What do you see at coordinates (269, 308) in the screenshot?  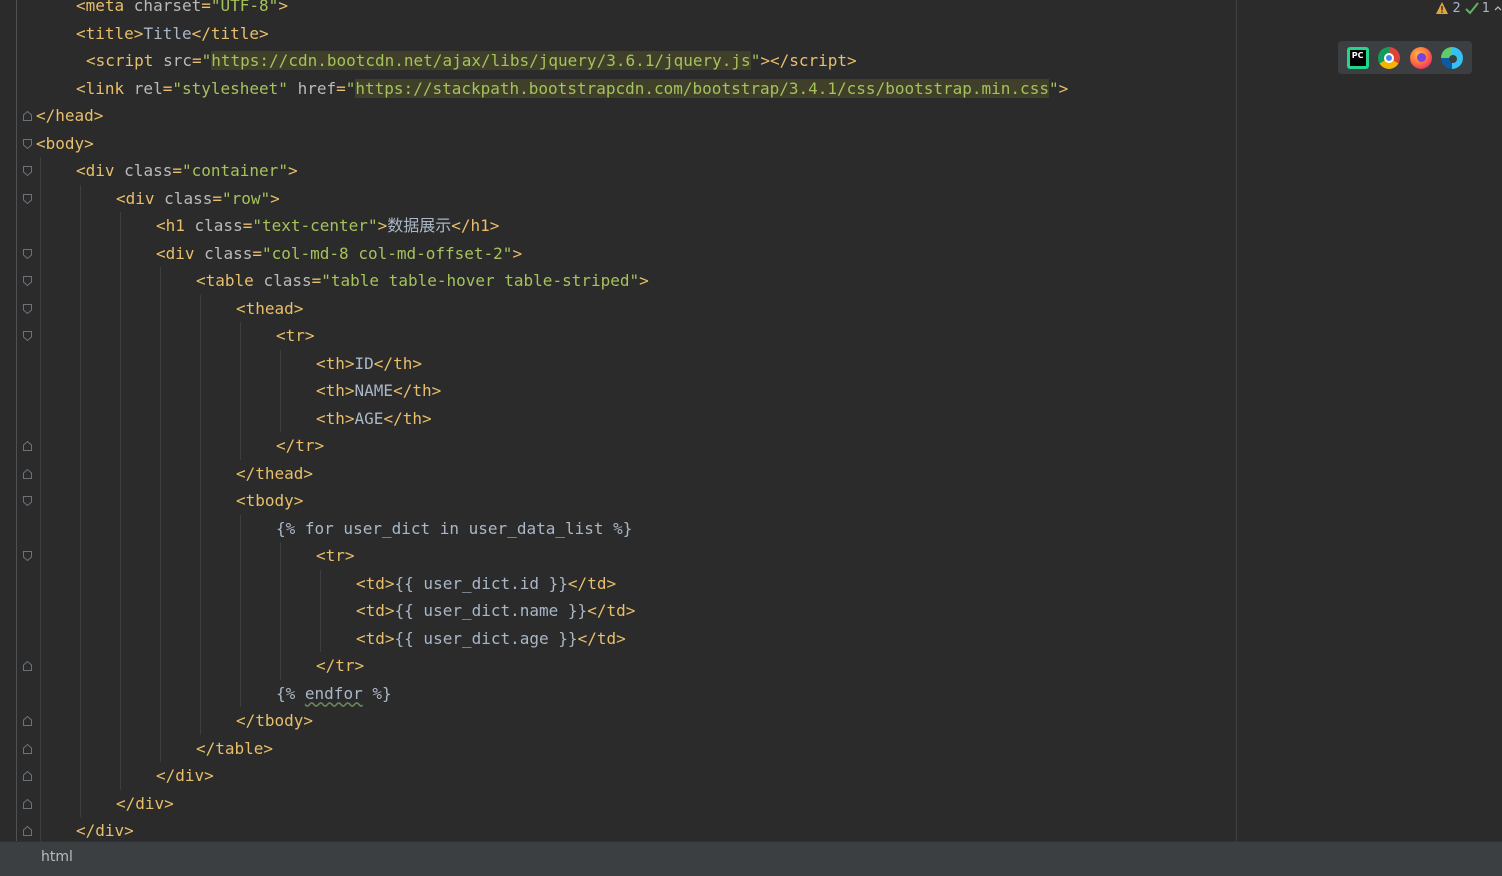 I see `code-line: <thead>` at bounding box center [269, 308].